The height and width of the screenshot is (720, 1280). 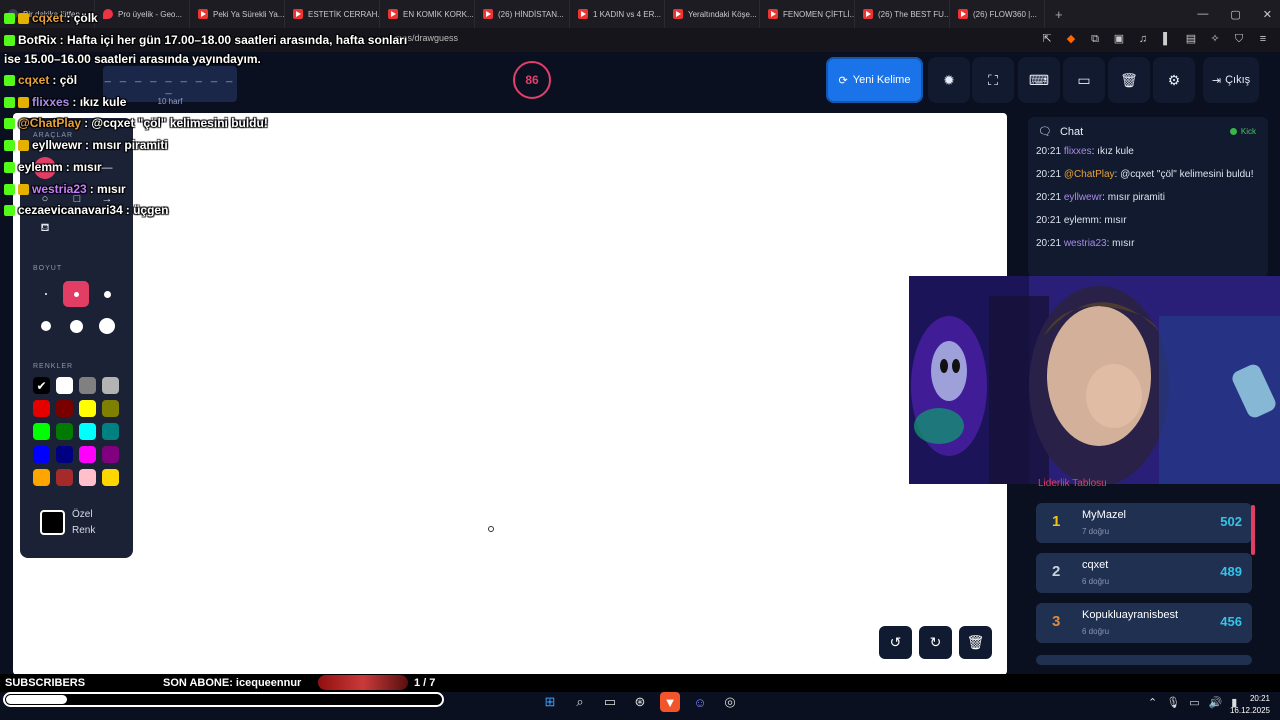 What do you see at coordinates (1231, 80) in the screenshot?
I see `exit-button: ⇥ Çıkış` at bounding box center [1231, 80].